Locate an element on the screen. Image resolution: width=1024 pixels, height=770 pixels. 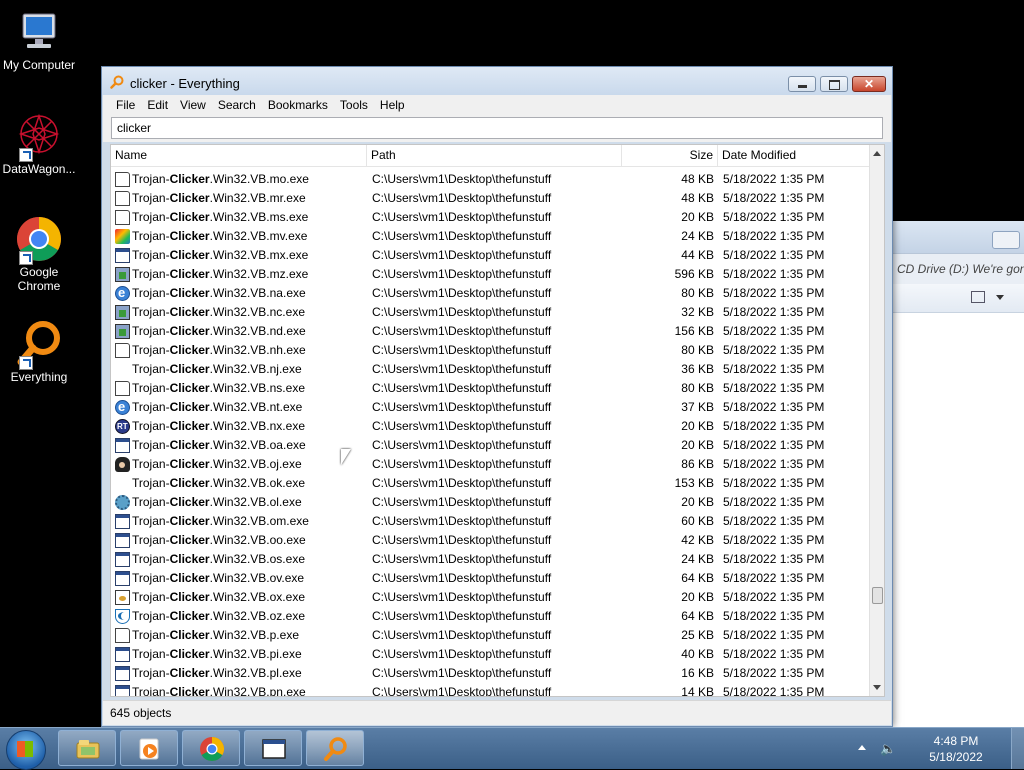
background-explorer-window: CD Drive (D:) We're gonna is located at coordinates (958, 474).